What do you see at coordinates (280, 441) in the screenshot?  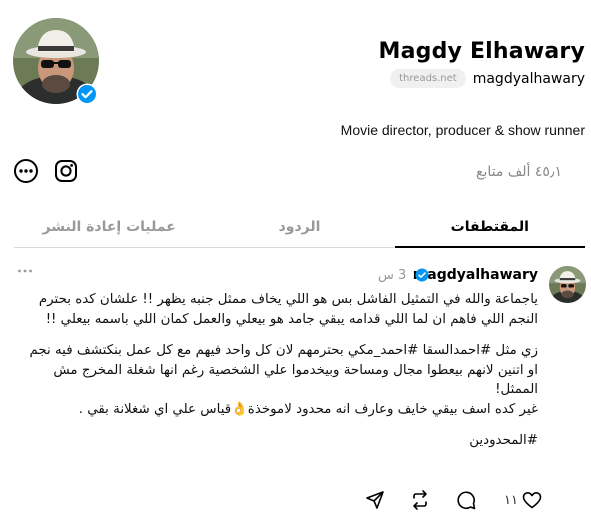 I see `post-hashtag: #المحدودين` at bounding box center [280, 441].